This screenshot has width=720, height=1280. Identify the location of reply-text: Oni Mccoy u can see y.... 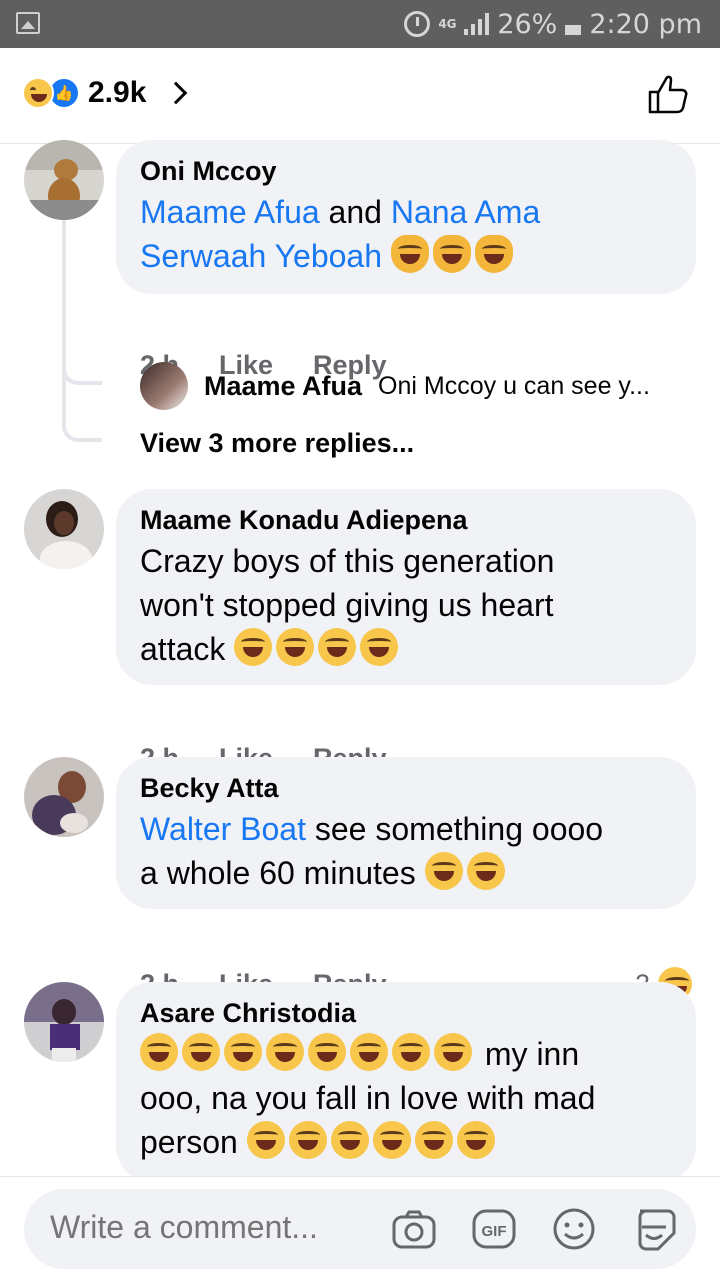
(514, 385).